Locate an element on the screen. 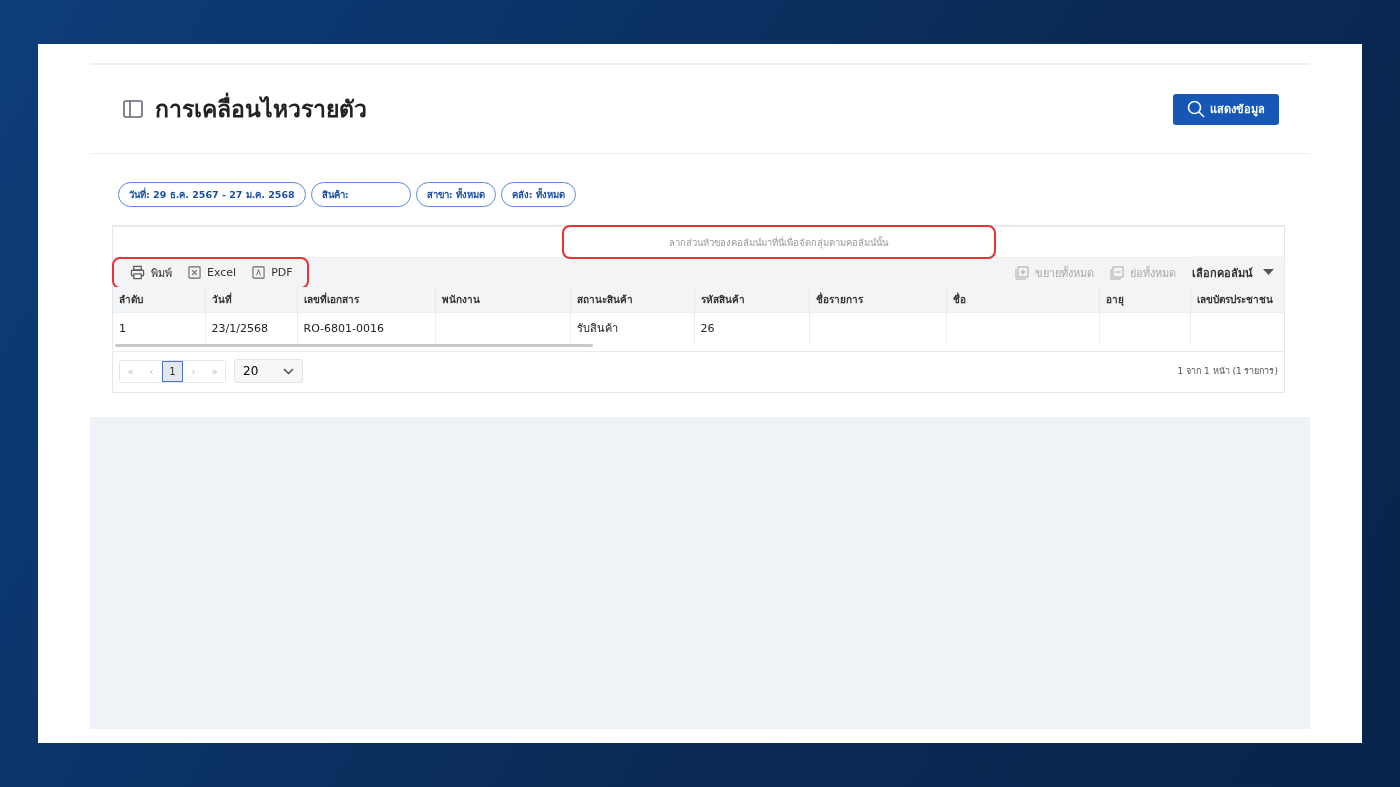  export-button: Excel is located at coordinates (212, 272).